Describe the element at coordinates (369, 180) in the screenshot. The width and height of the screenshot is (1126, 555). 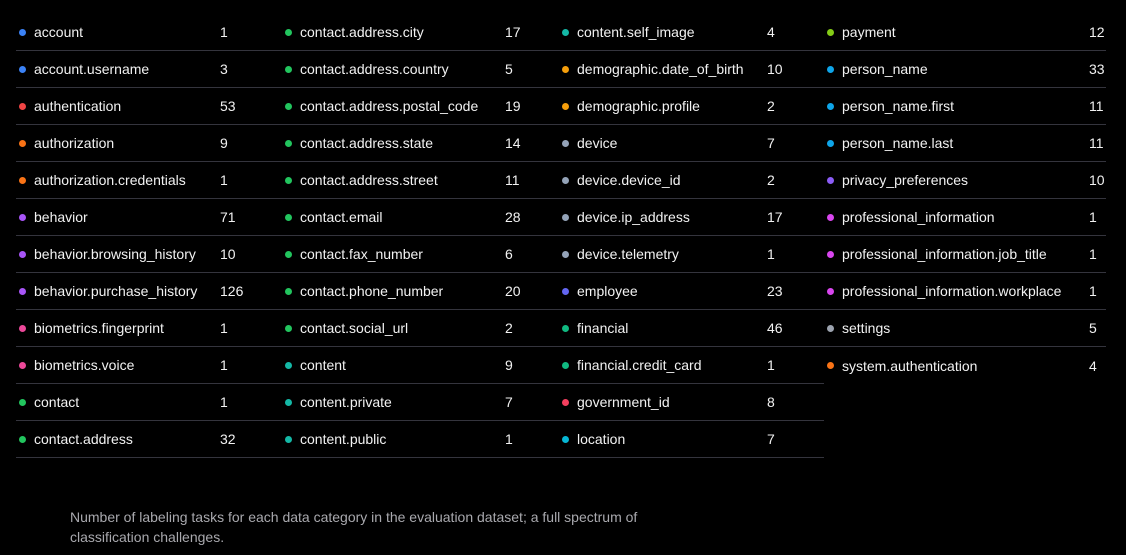
I see `category-name: contact.address.street` at that location.